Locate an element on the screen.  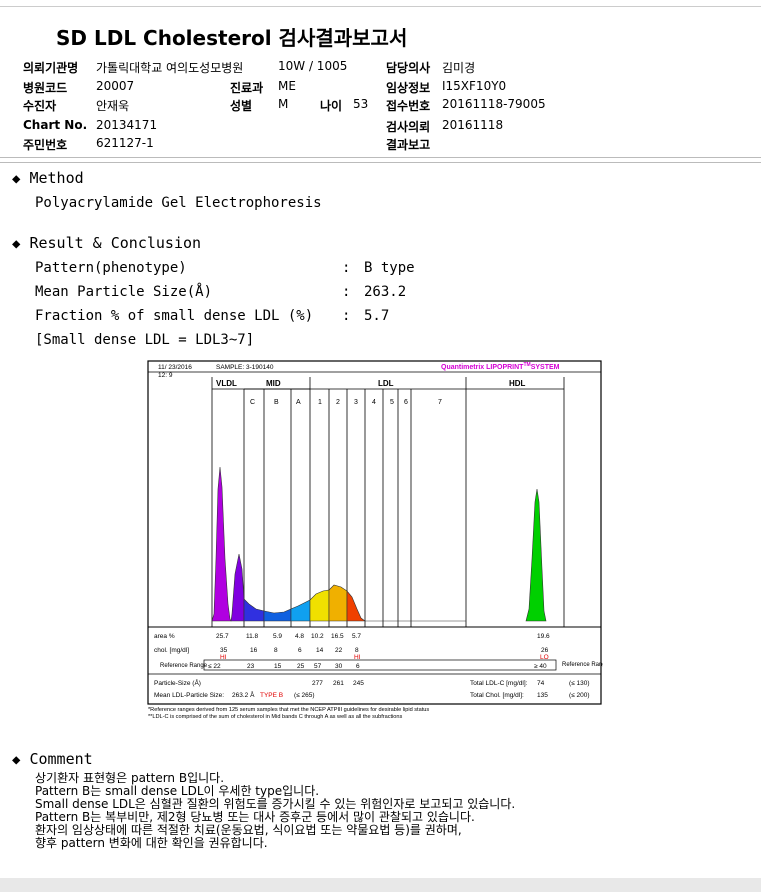
ref-2: 30 is located at coordinates (339, 666).